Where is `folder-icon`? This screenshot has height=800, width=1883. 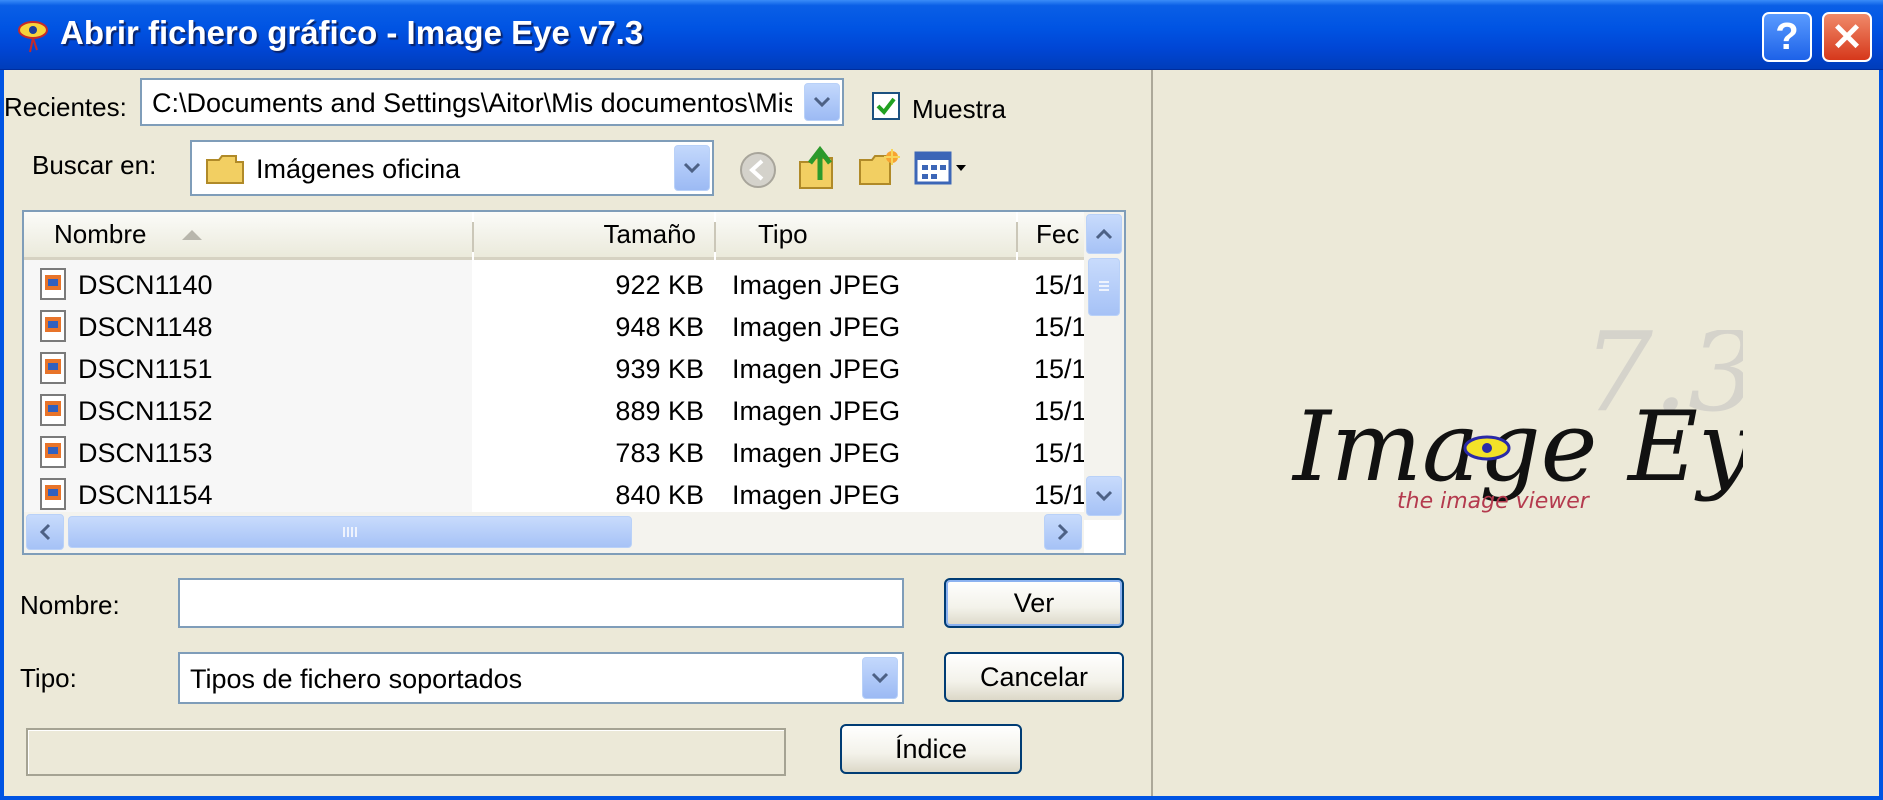
folder-icon is located at coordinates (225, 169).